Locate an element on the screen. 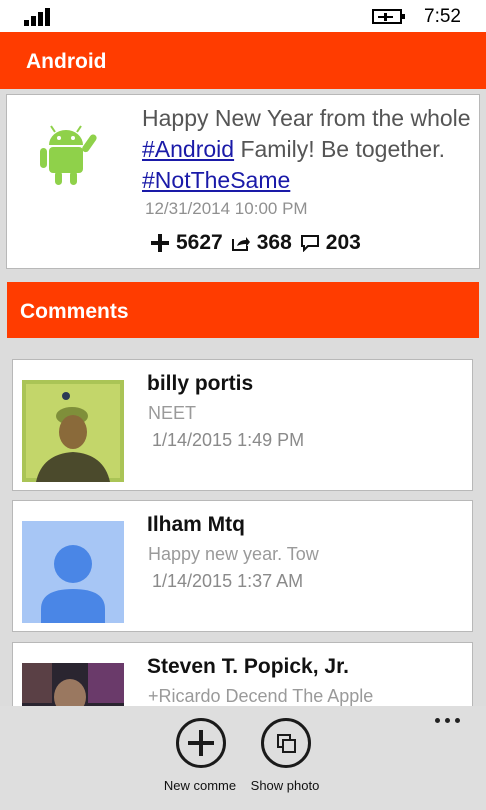 This screenshot has height=810, width=486. more-options-icon is located at coordinates (449, 721).